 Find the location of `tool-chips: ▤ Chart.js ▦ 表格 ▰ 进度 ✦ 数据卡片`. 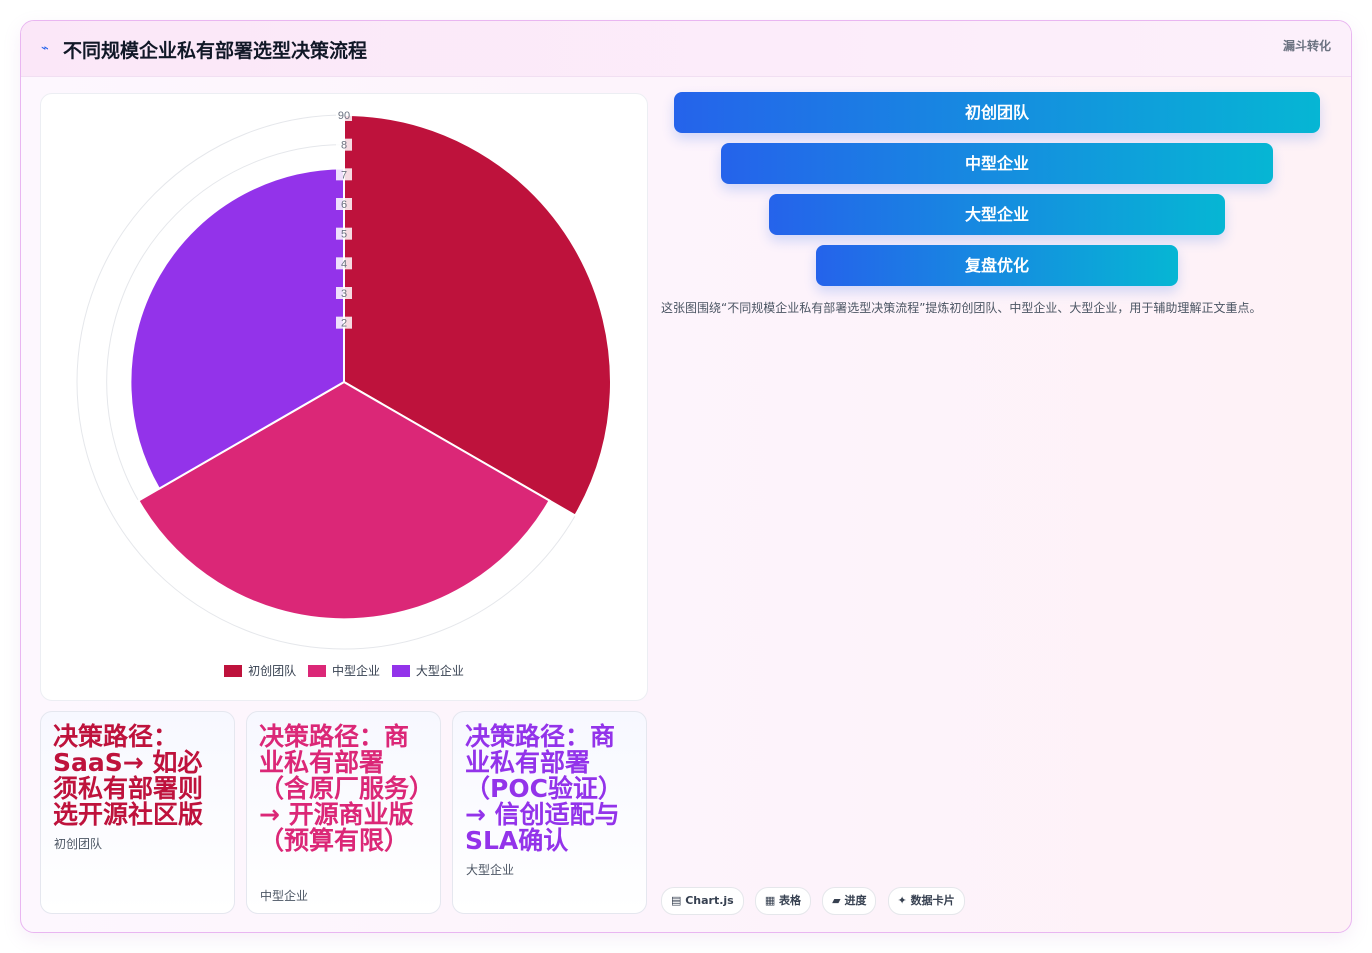

tool-chips: ▤ Chart.js ▦ 表格 ▰ 进度 ✦ 数据卡片 is located at coordinates (816, 901).